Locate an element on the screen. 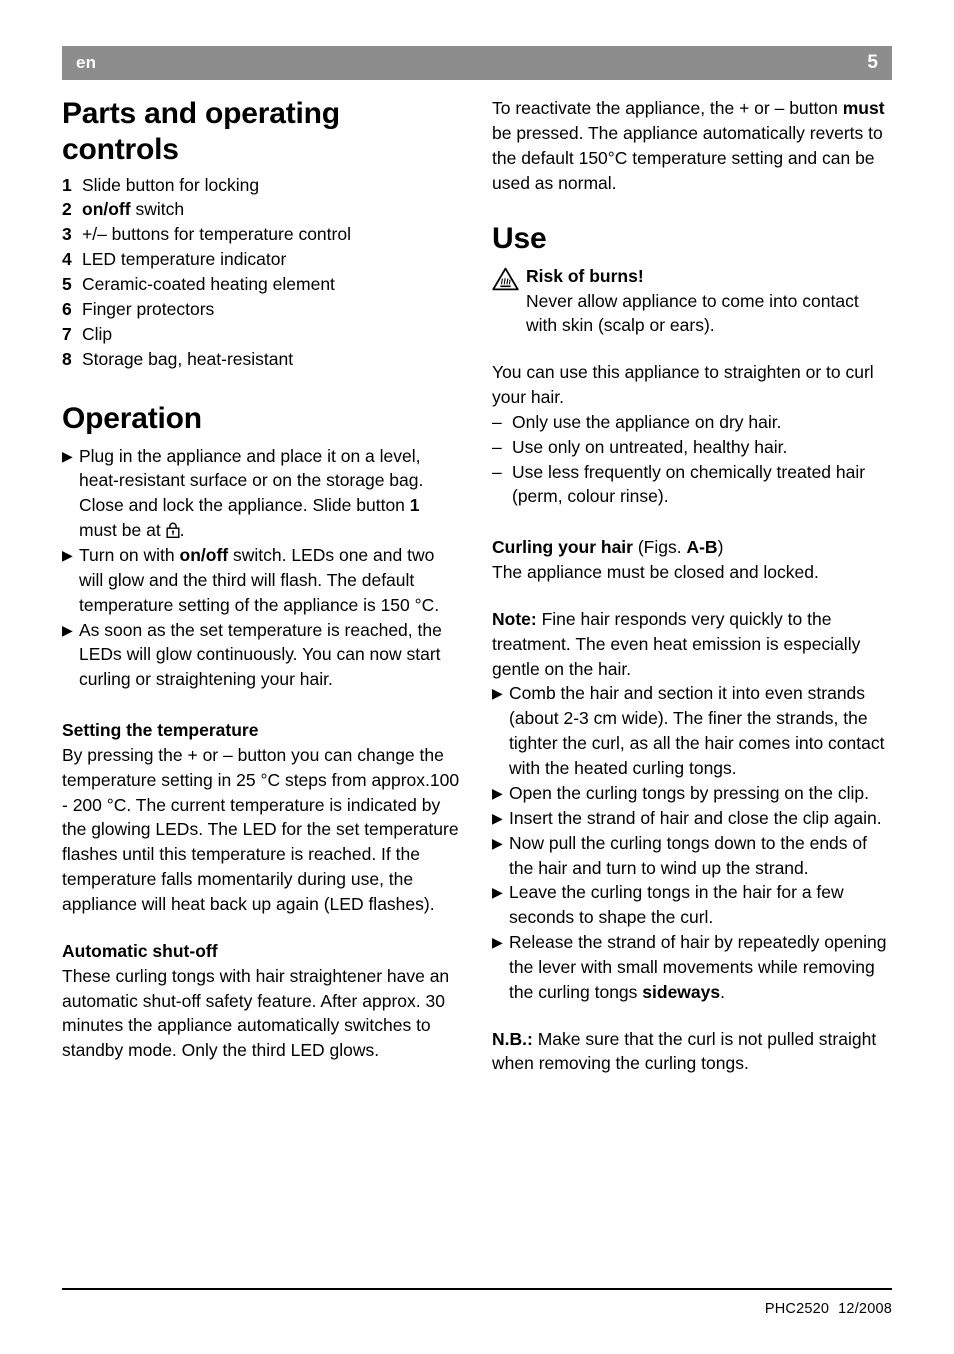 This screenshot has width=954, height=1354. list-item: 3 +/– buttons for temperature control is located at coordinates (262, 234).